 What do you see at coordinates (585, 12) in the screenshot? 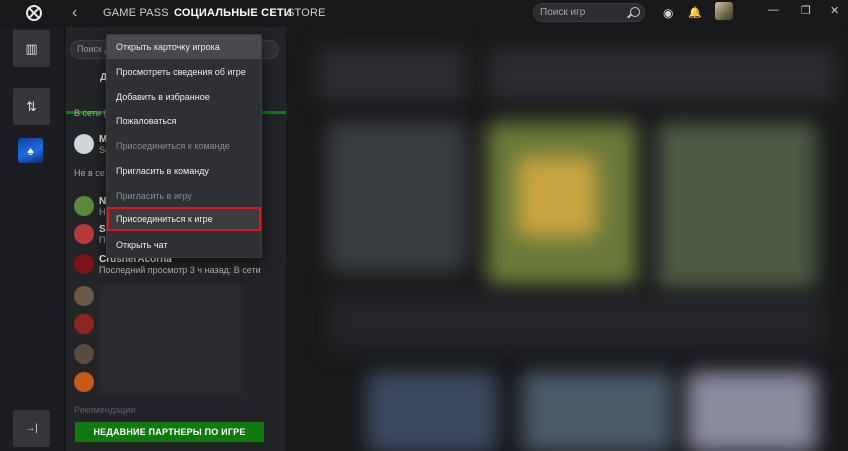
I see `game-search-input` at bounding box center [585, 12].